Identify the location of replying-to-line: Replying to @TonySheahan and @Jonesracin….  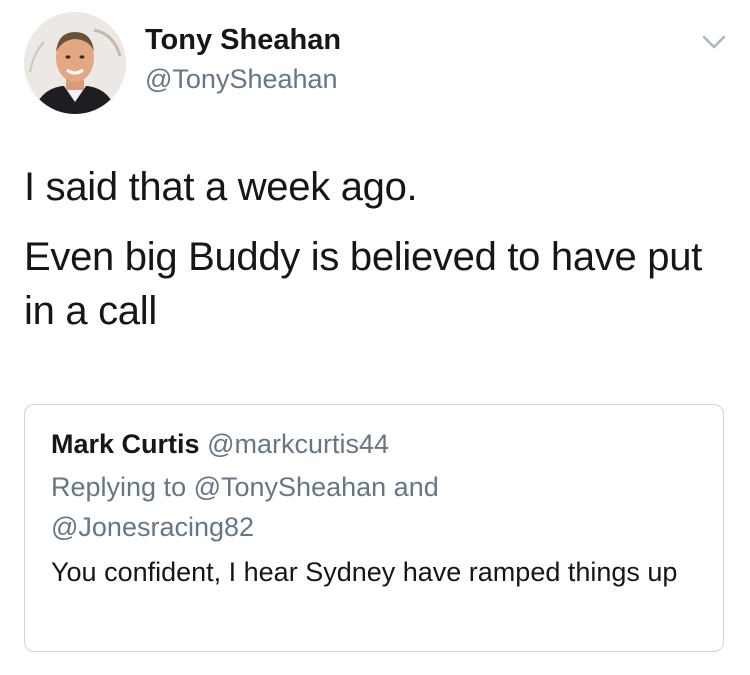
(374, 507).